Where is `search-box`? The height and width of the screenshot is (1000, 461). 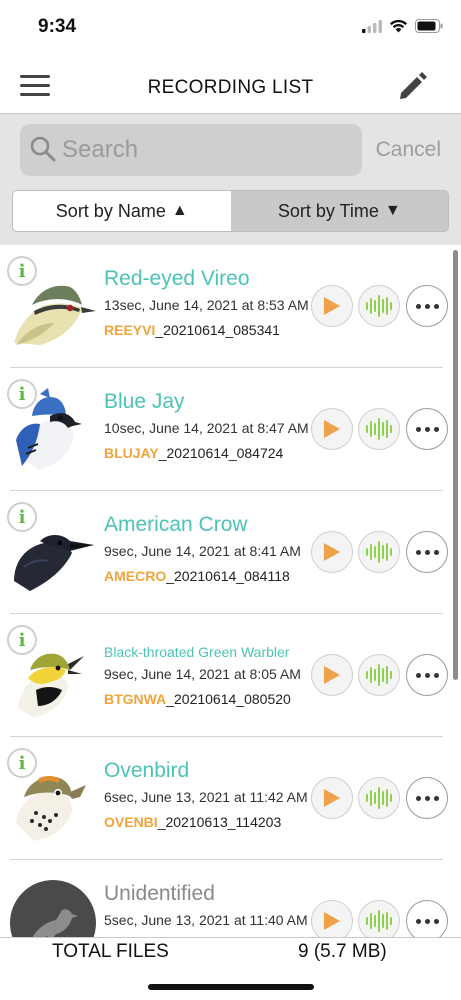 search-box is located at coordinates (191, 150).